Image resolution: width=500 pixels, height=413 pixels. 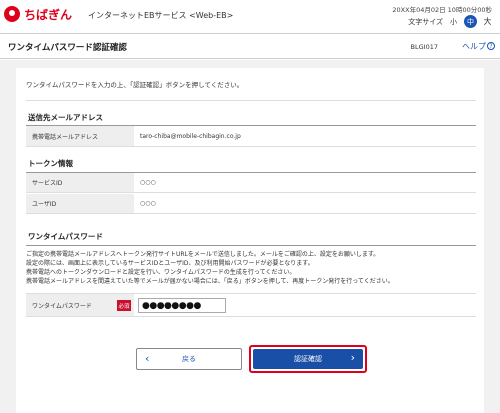 I want to click on otp-row: ワンタイムパスワード 必須, so click(x=251, y=305).